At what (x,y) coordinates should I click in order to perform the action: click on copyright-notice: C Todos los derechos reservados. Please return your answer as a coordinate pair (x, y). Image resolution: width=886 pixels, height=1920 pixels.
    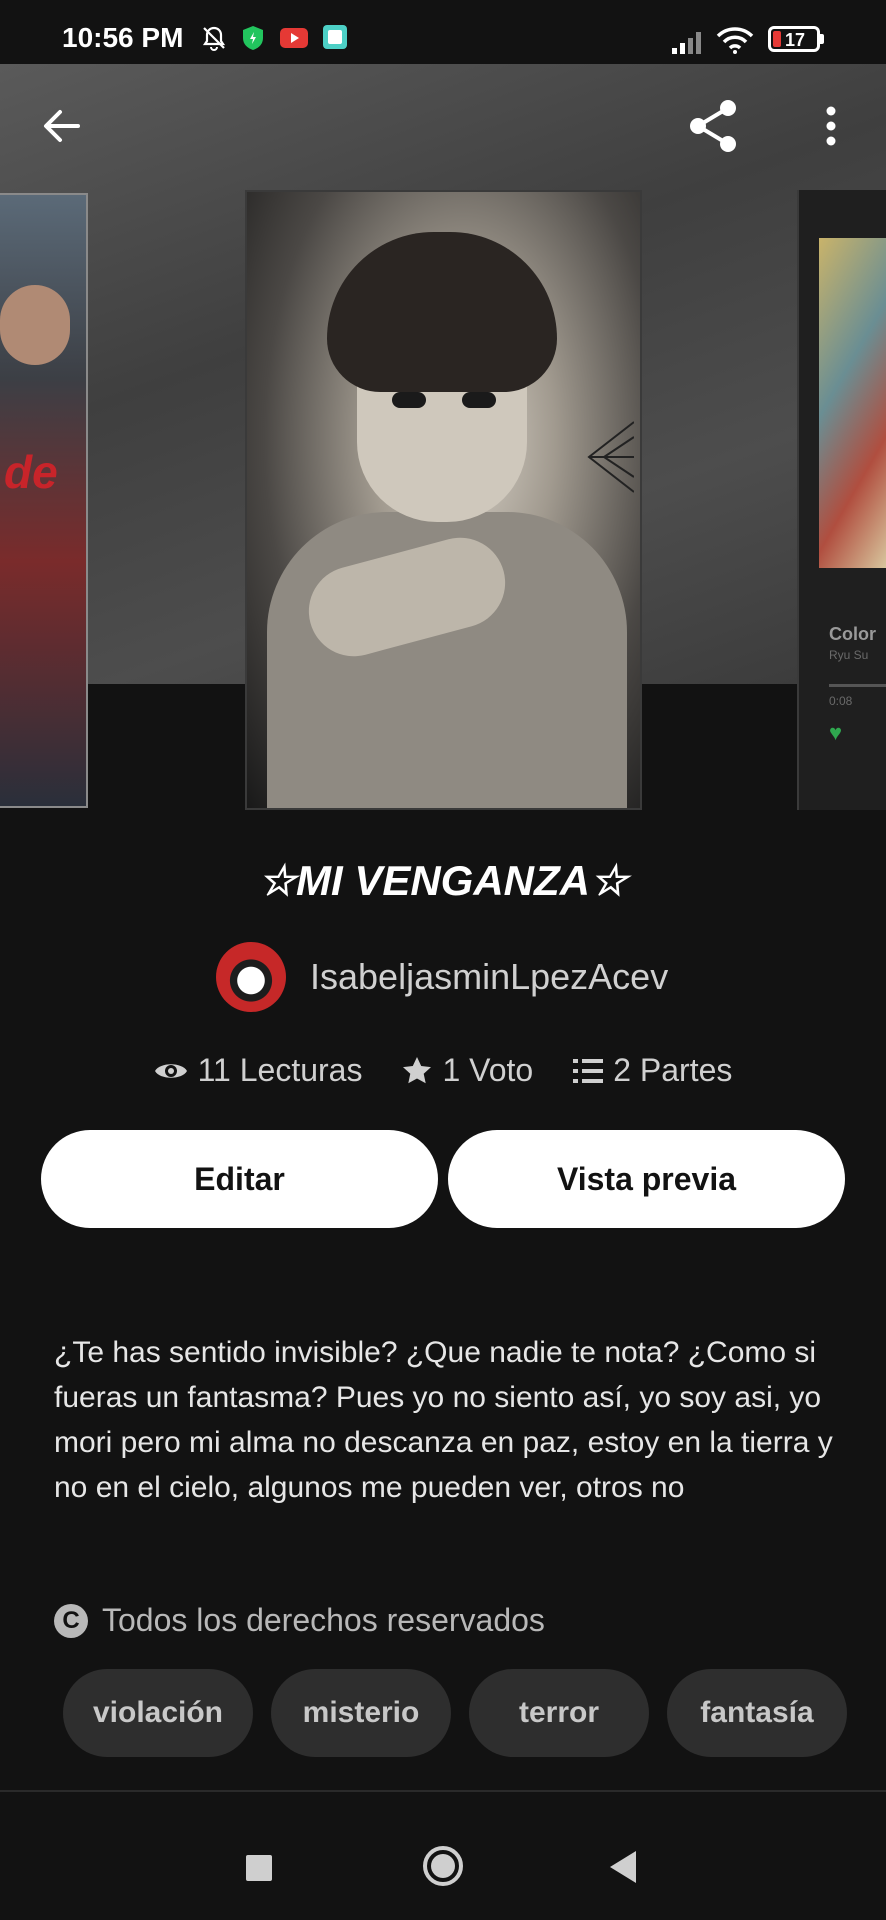
    Looking at the image, I should click on (299, 1620).